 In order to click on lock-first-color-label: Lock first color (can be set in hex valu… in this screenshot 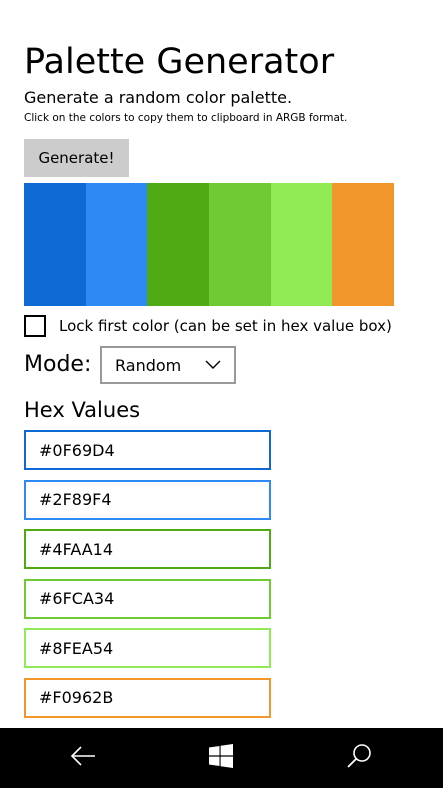, I will do `click(225, 326)`.